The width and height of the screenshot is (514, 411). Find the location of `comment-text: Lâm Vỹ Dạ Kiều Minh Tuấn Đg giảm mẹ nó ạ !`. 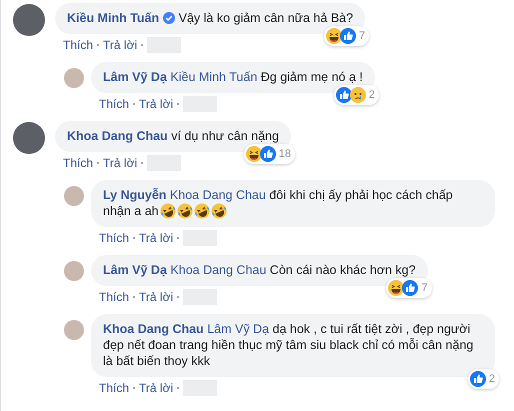

comment-text: Lâm Vỹ Dạ Kiều Minh Tuấn Đg giảm mẹ nó ạ ! is located at coordinates (233, 77).